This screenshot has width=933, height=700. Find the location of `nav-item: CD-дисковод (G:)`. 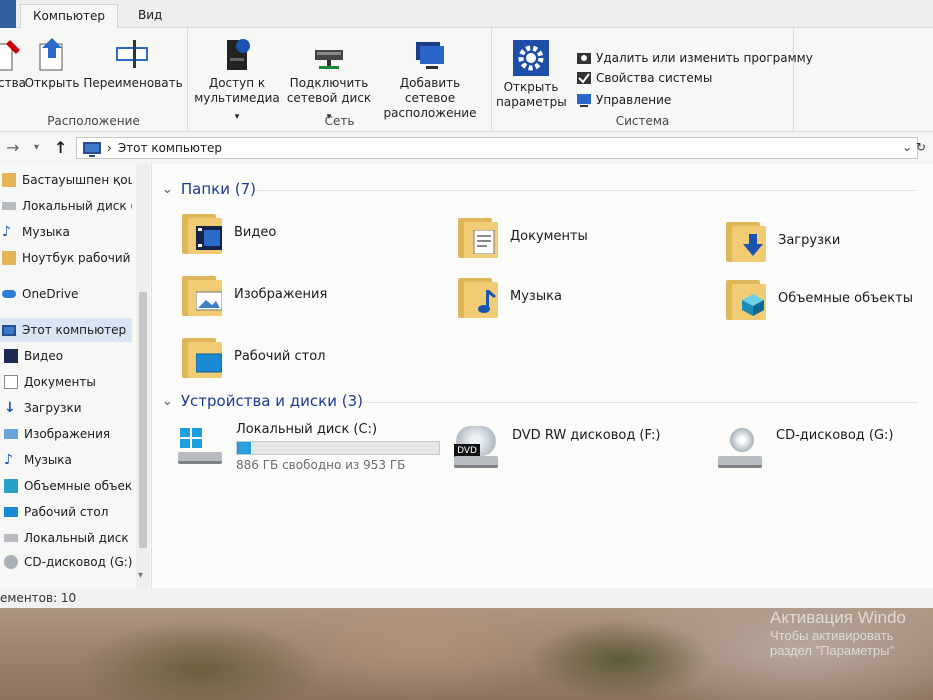

nav-item: CD-дисковод (G:) is located at coordinates (66, 562).